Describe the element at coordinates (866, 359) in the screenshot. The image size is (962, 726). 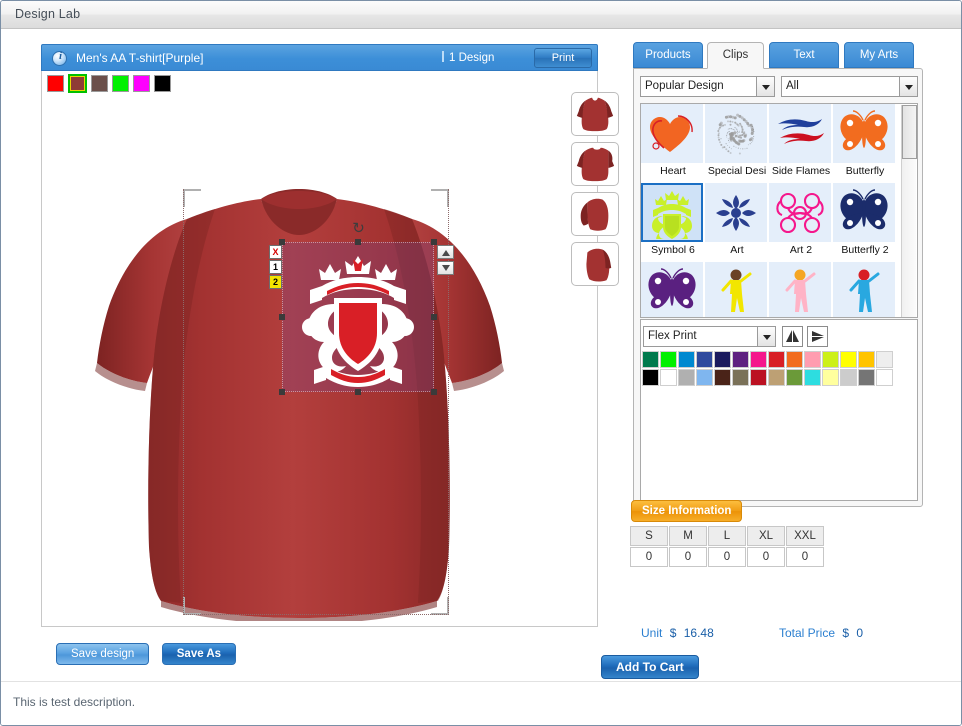
I see `palette-swatch-r1-c13` at that location.